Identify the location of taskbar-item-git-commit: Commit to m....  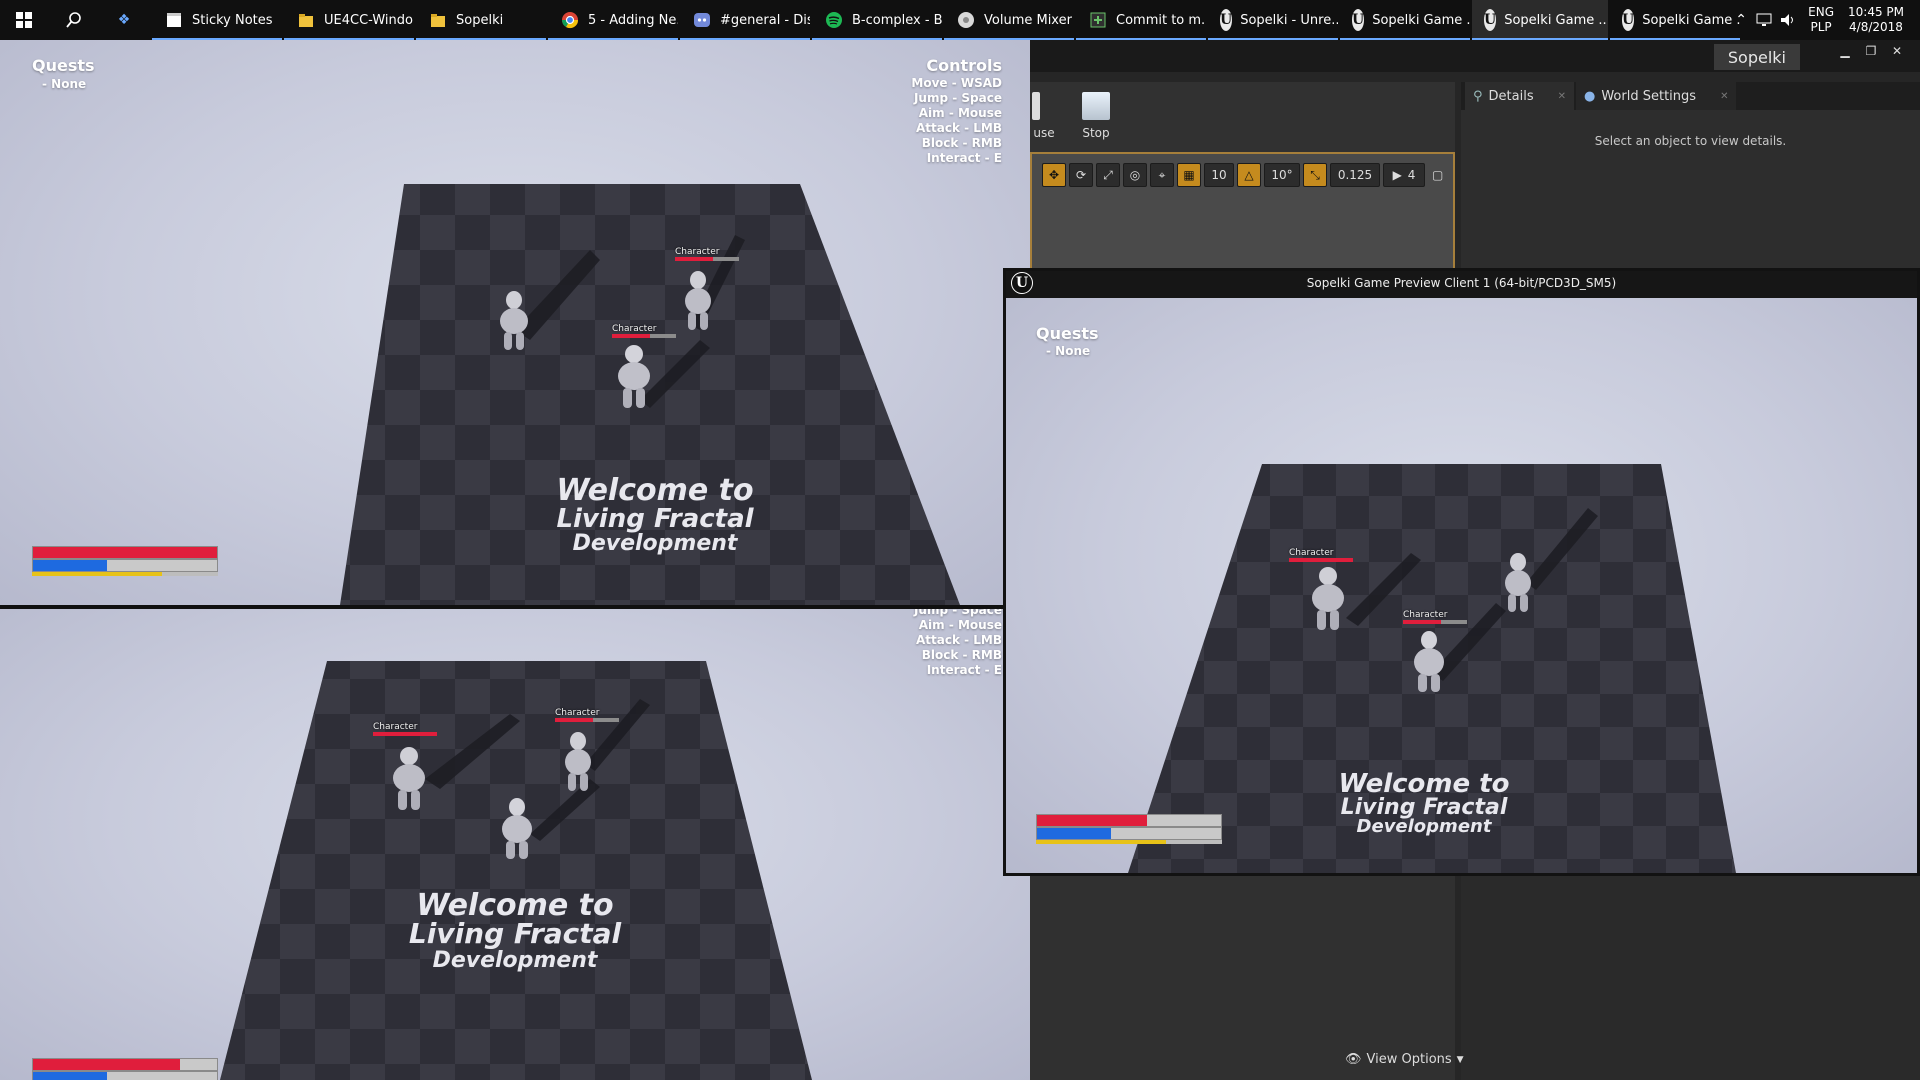
(1141, 20).